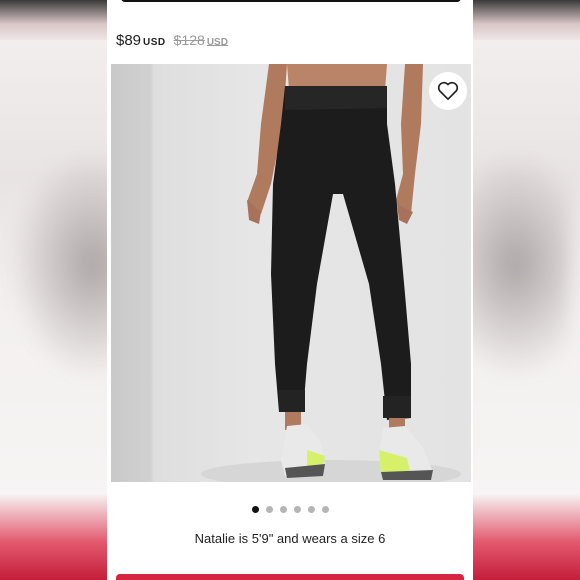 This screenshot has width=580, height=580. Describe the element at coordinates (200, 40) in the screenshot. I see `original-price: $128 USD` at that location.